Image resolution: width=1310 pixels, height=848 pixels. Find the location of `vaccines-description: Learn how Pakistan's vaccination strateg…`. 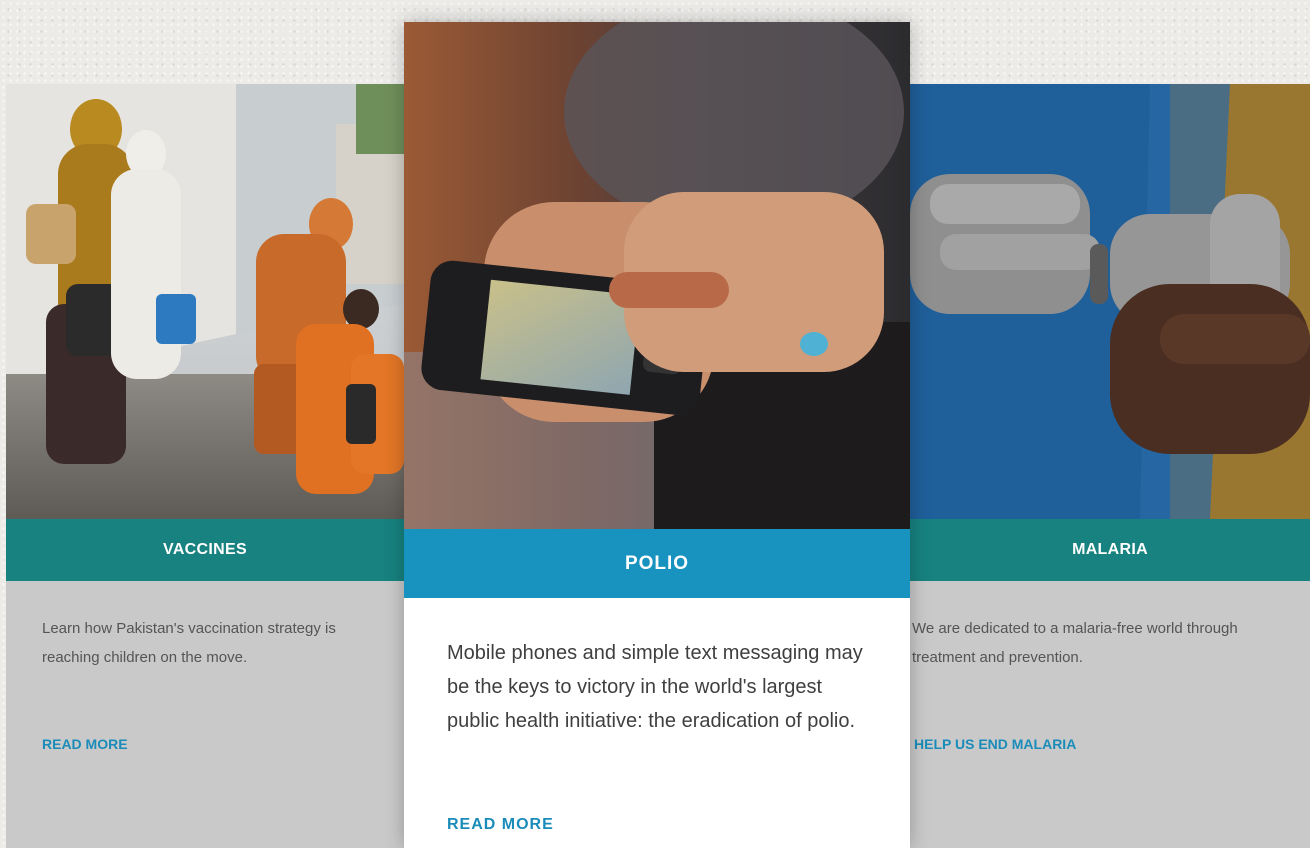

vaccines-description: Learn how Pakistan's vaccination strateg… is located at coordinates (189, 643).